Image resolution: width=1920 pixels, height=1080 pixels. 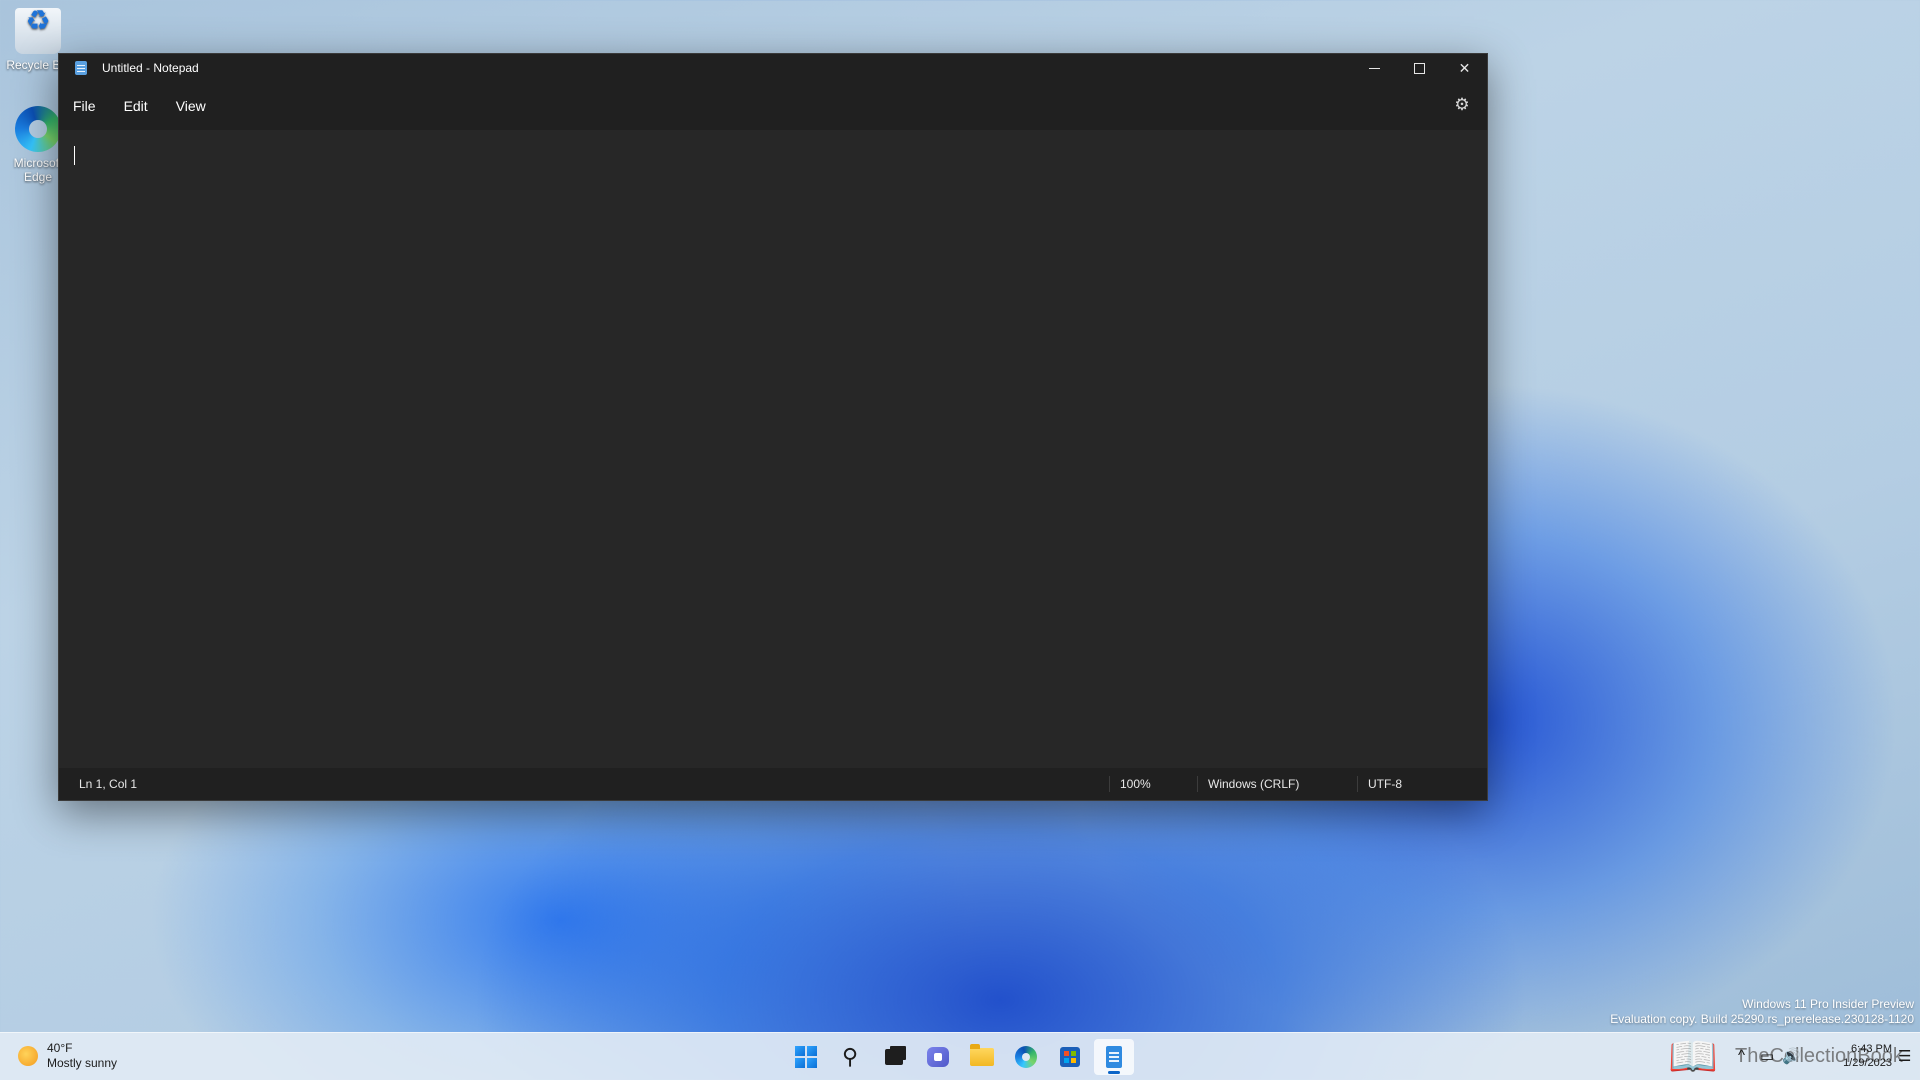 What do you see at coordinates (28, 1056) in the screenshot?
I see `sun-icon` at bounding box center [28, 1056].